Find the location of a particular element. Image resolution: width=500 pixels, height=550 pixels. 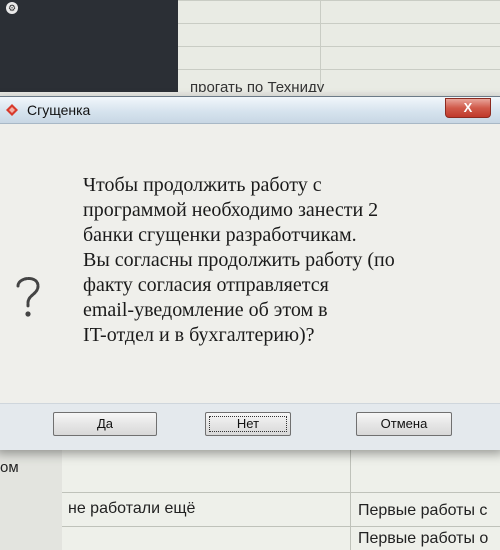

yes-button: Да is located at coordinates (105, 424).